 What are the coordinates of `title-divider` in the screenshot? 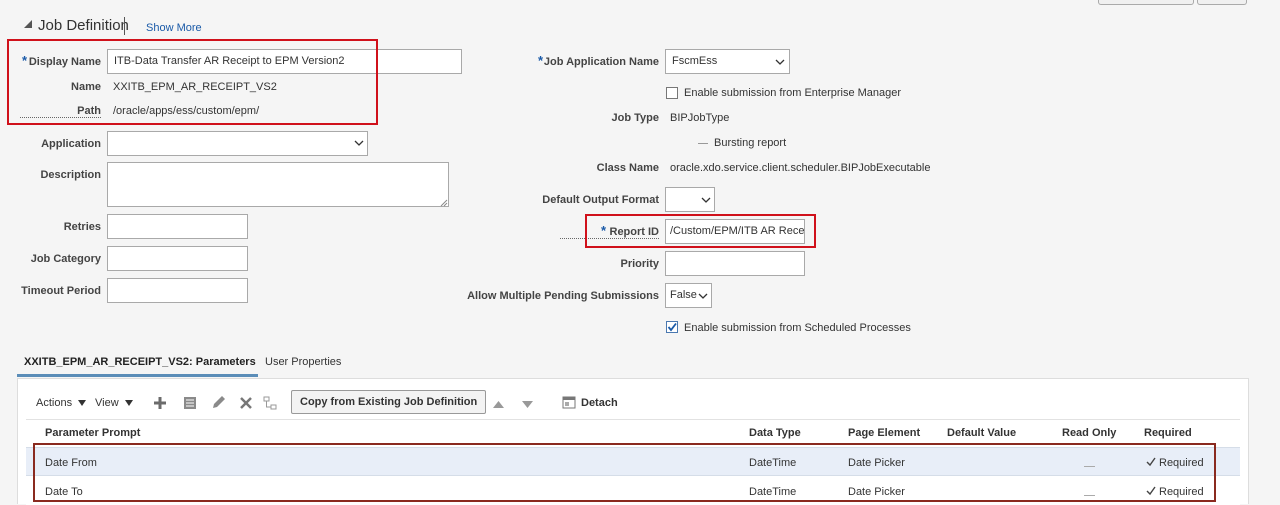 It's located at (124, 26).